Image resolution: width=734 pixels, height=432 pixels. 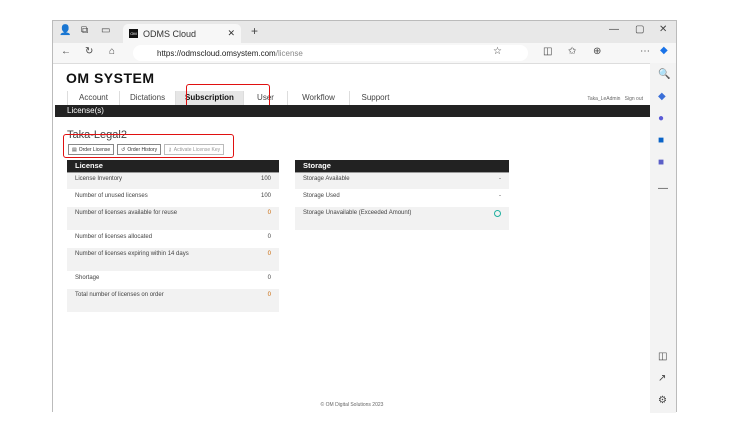 I want to click on table-row: Storage Unavailable (Exceeded Amount), so click(x=402, y=218).